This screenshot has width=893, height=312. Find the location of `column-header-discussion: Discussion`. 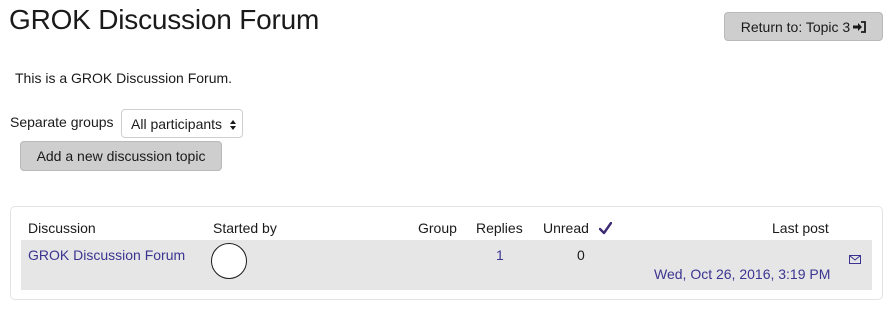

column-header-discussion: Discussion is located at coordinates (62, 228).